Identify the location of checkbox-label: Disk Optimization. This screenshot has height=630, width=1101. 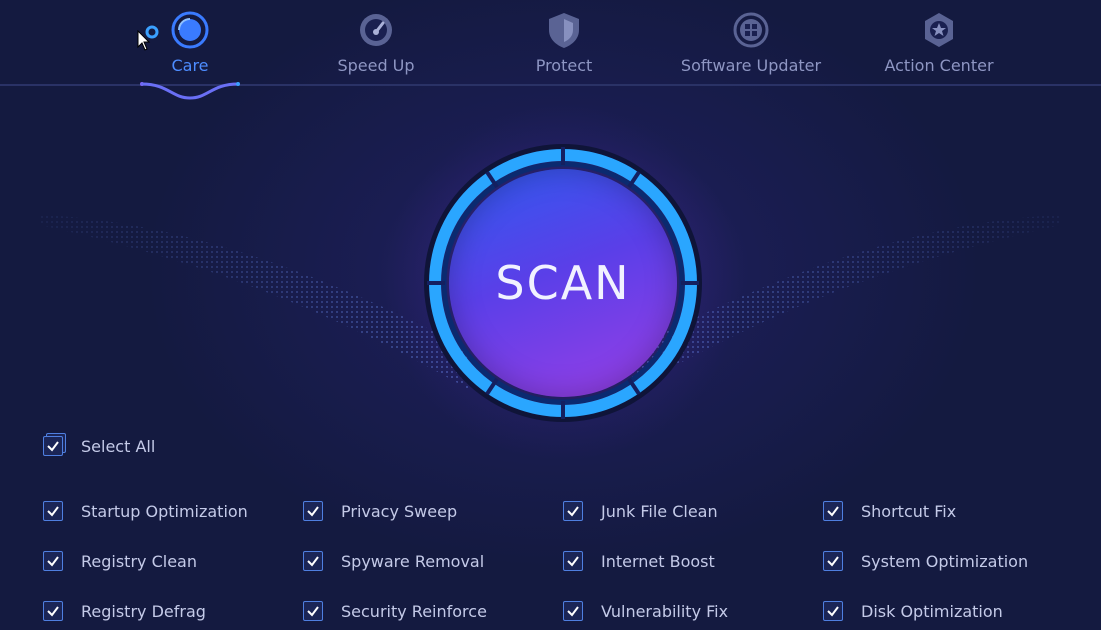
(932, 611).